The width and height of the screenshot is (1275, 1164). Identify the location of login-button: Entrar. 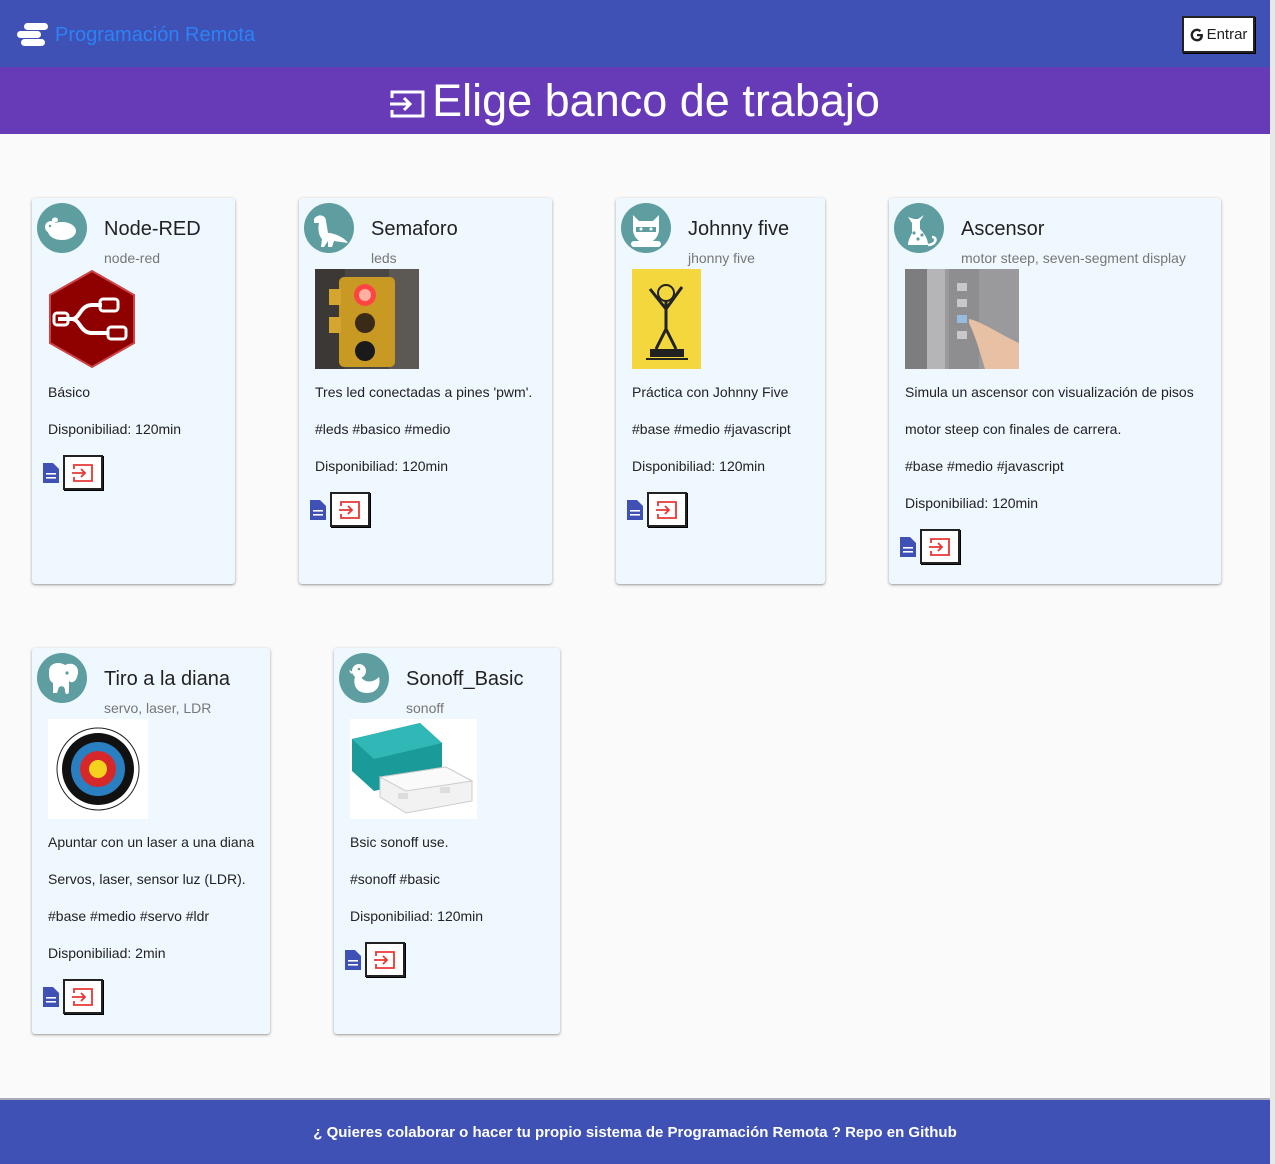
(1218, 34).